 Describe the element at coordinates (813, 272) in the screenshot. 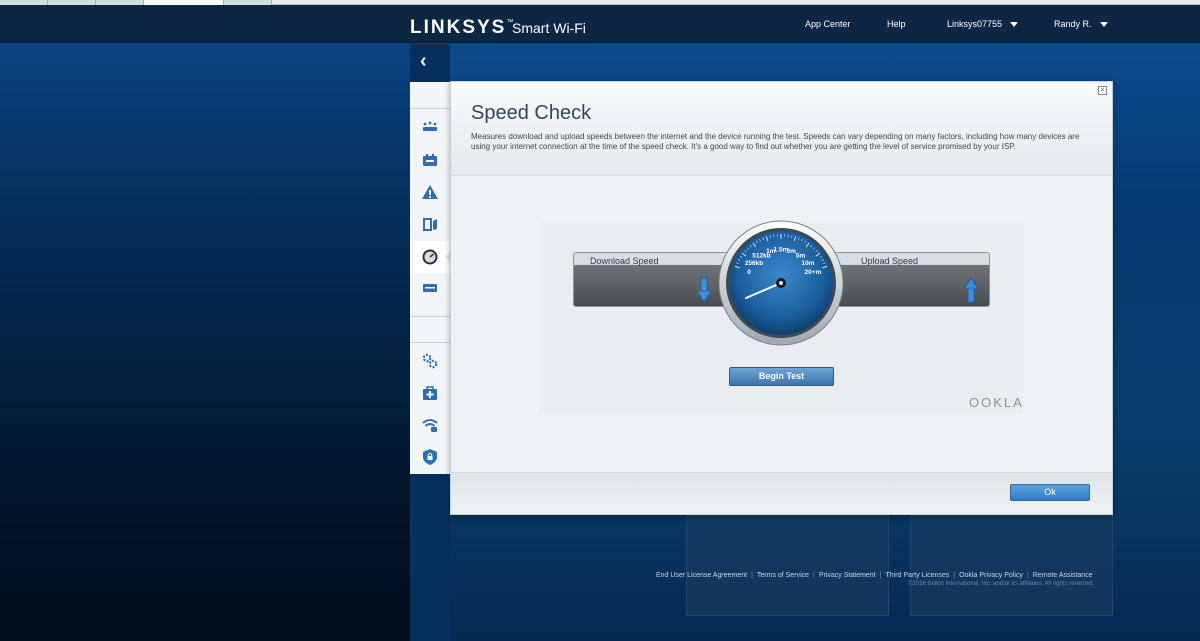

I see `gauge-label: 20+m` at that location.